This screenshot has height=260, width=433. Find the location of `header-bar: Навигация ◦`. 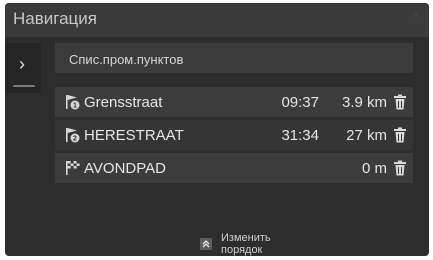

header-bar: Навигация ◦ is located at coordinates (217, 20).